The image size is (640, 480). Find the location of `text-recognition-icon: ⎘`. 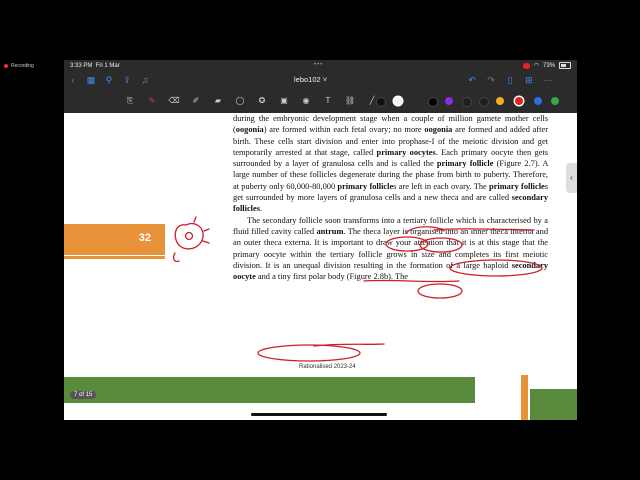

text-recognition-icon: ⎘ is located at coordinates (130, 101).